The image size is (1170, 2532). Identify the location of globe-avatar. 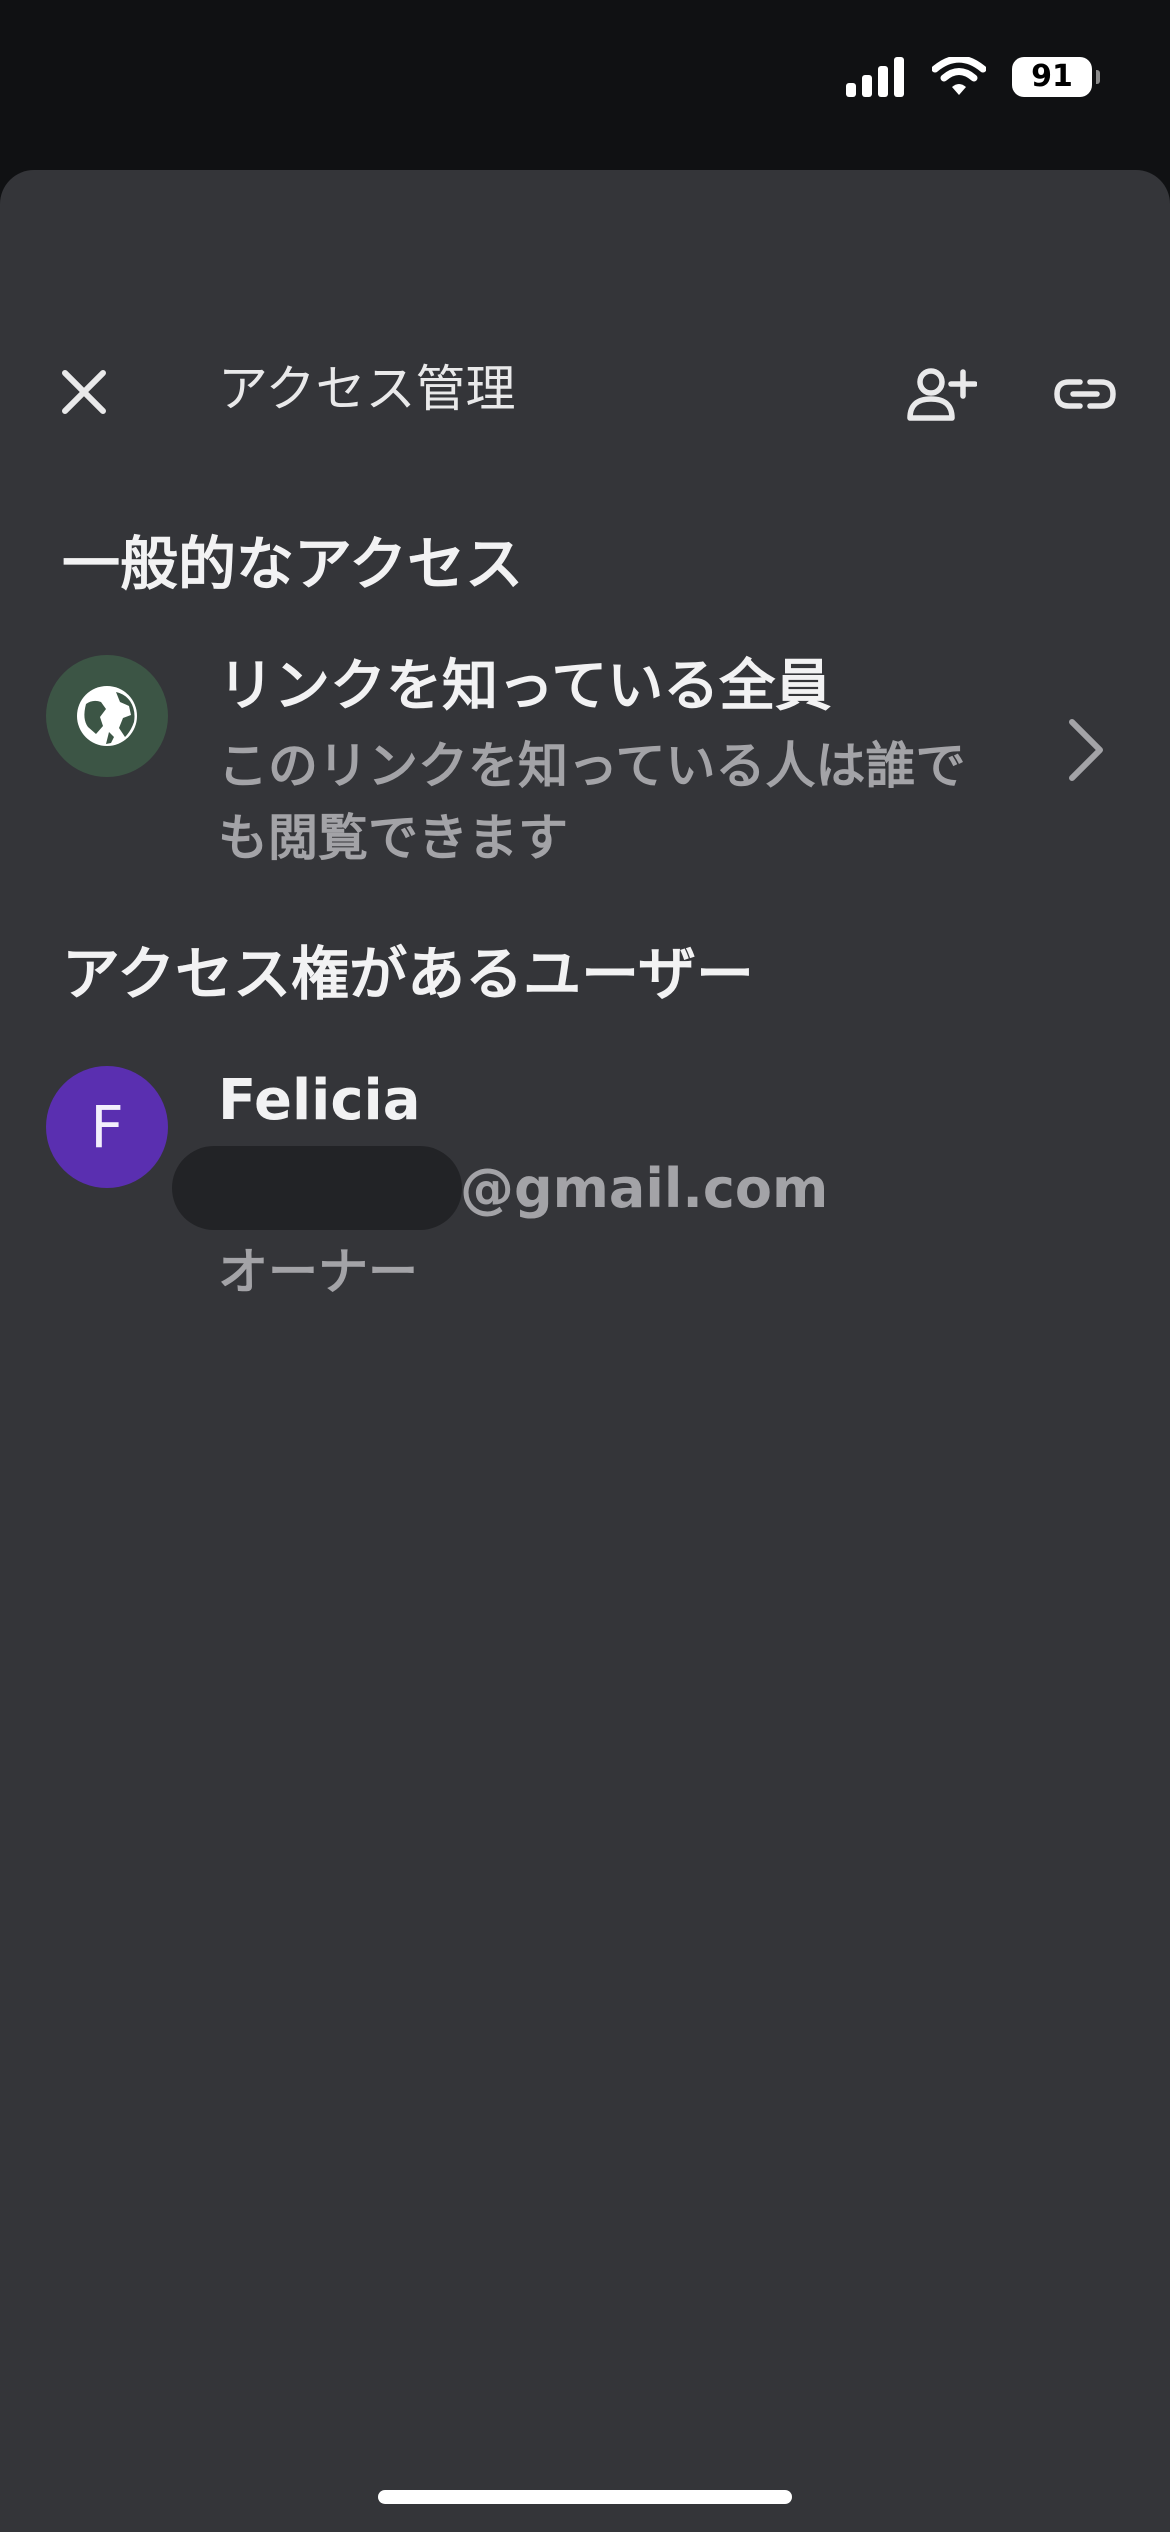
(107, 716).